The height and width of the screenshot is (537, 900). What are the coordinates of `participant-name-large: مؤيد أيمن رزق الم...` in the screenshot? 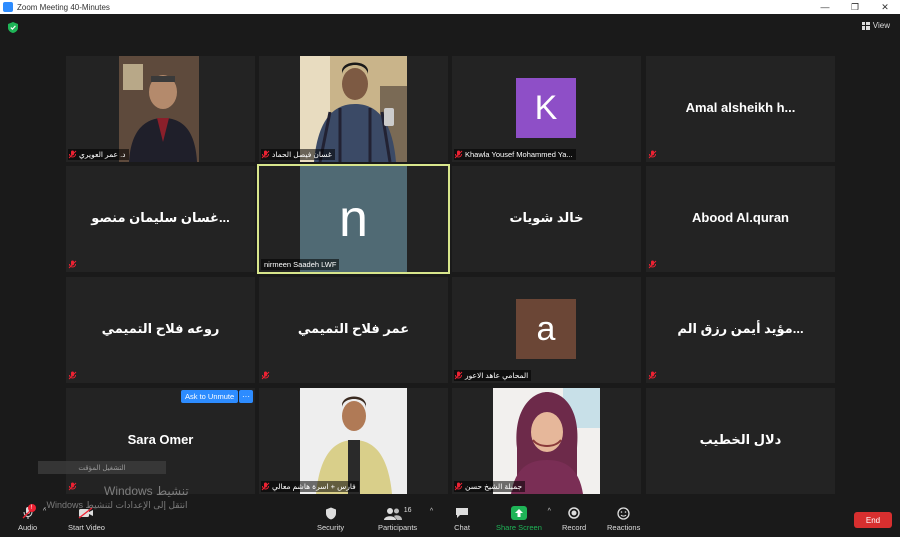 It's located at (740, 328).